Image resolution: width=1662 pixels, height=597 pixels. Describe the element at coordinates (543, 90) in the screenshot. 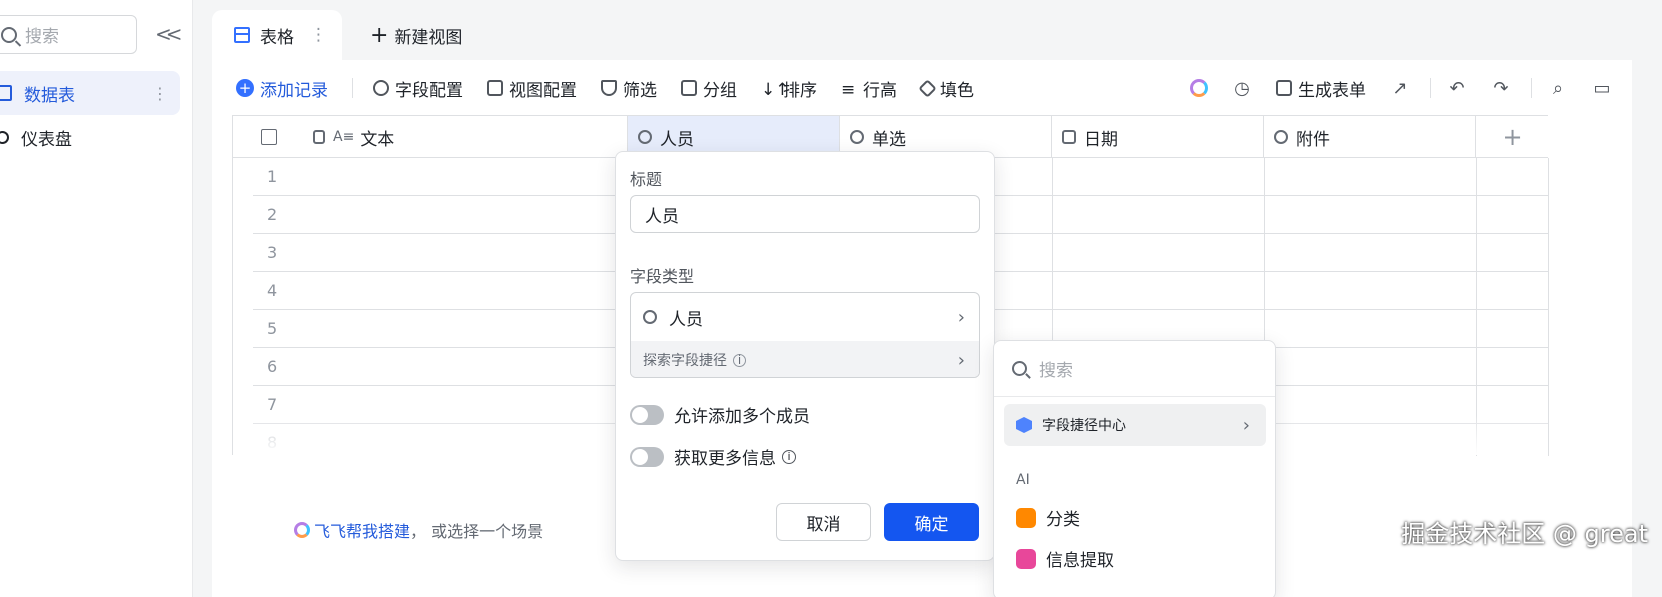

I see `view-config-label: 视图配置` at that location.